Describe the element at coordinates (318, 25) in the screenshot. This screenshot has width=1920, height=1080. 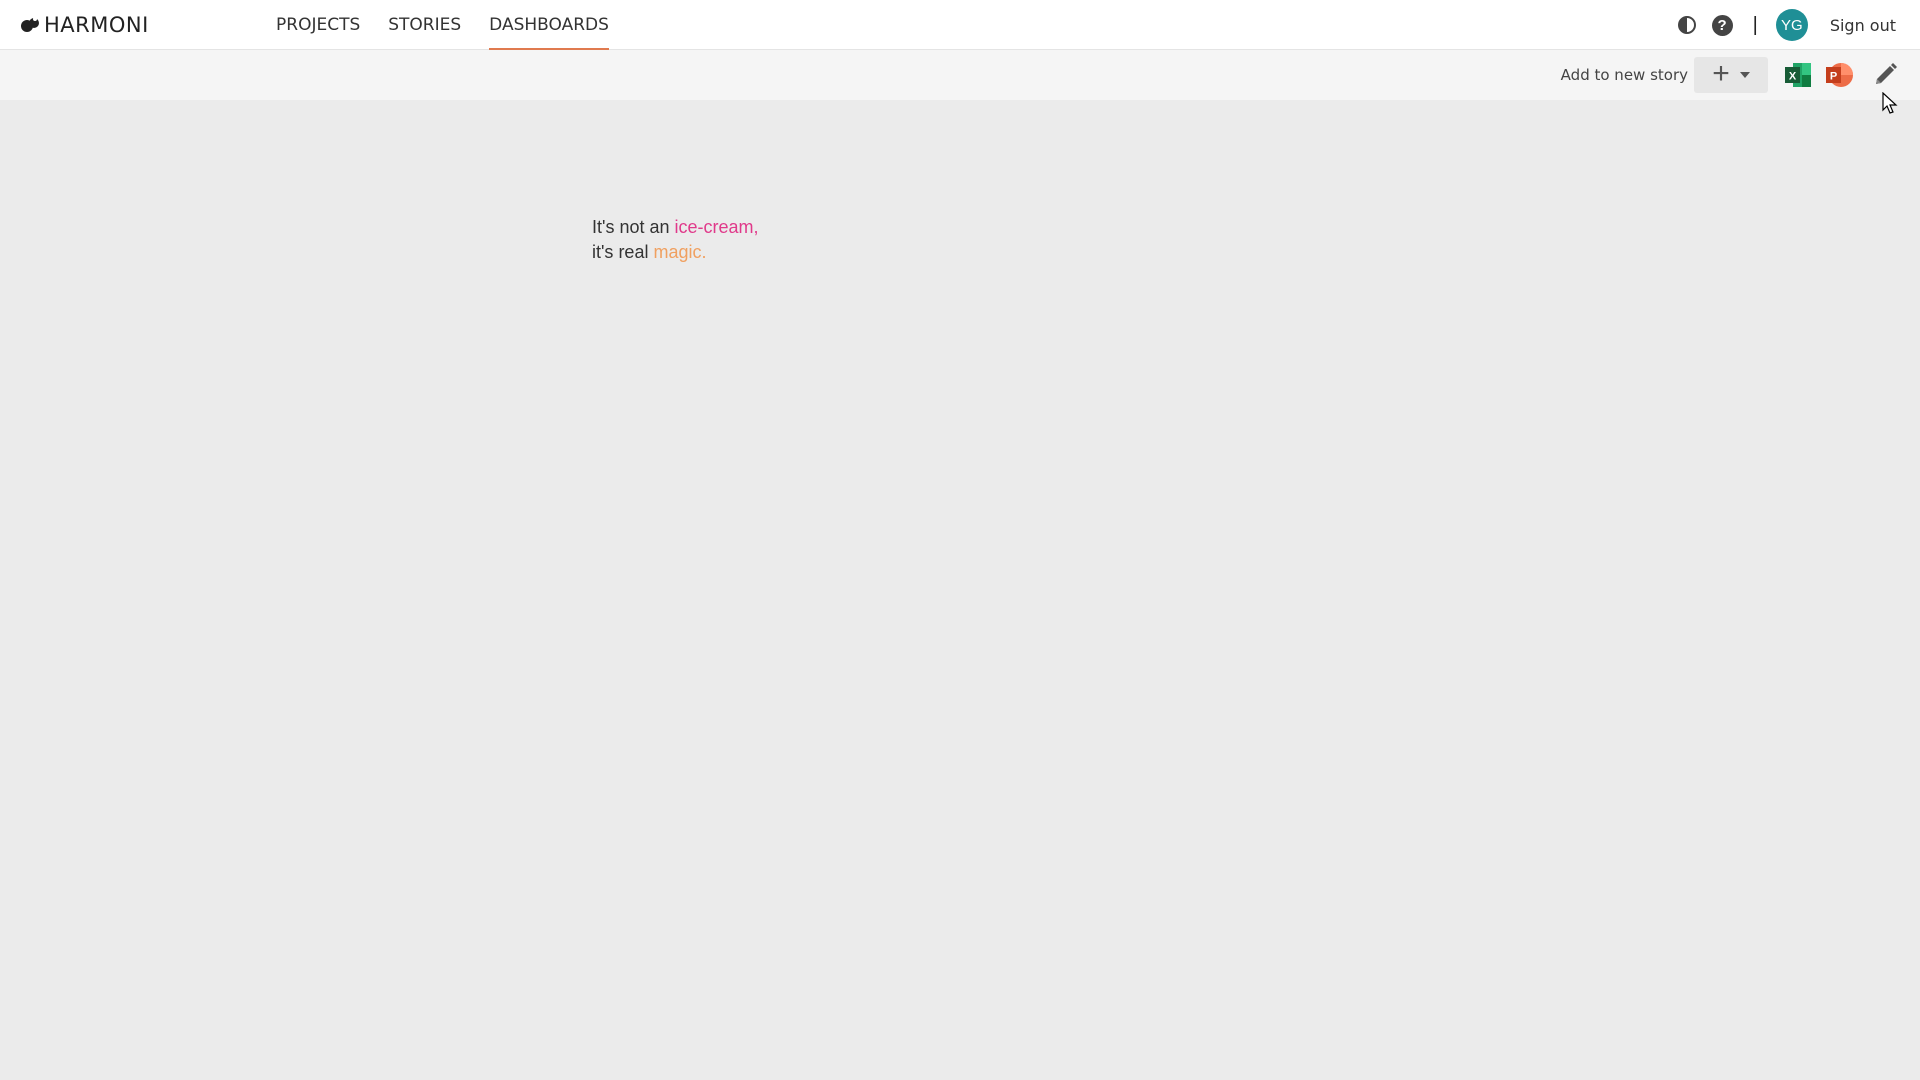
I see `nav-projects: PROJECTS` at that location.